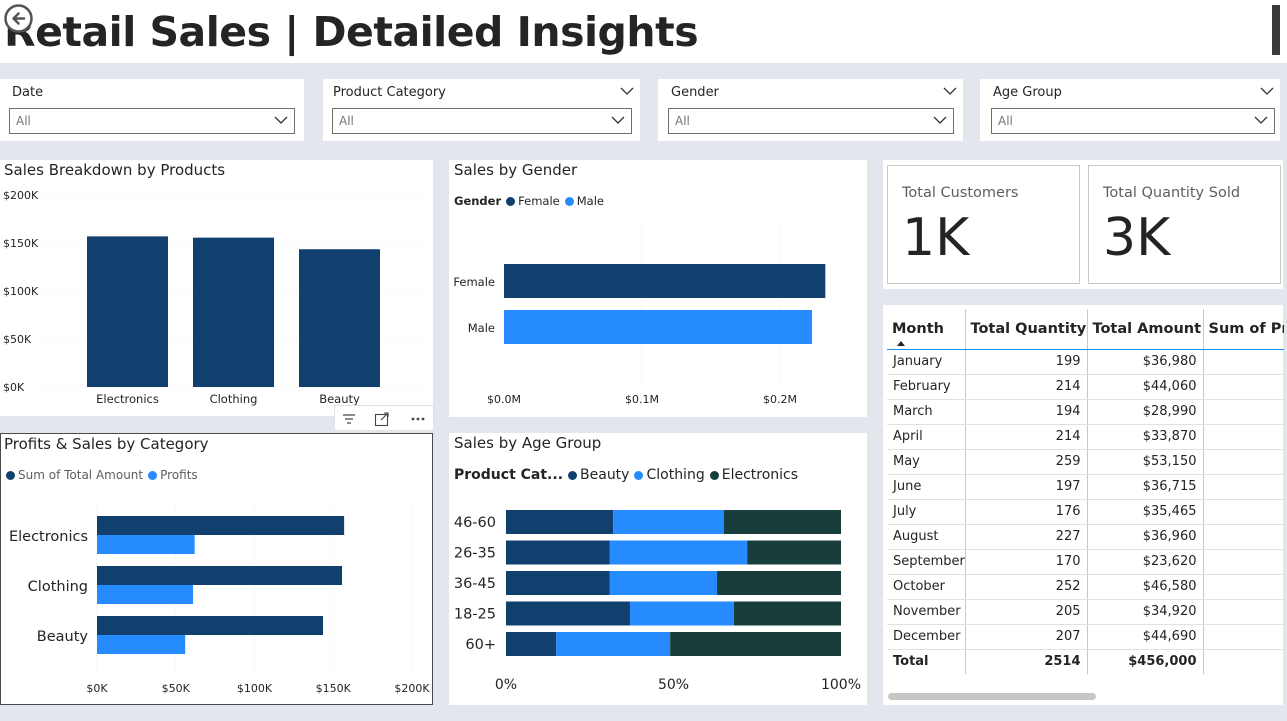  Describe the element at coordinates (1145, 329) in the screenshot. I see `column-header-amount: Total Amount` at that location.